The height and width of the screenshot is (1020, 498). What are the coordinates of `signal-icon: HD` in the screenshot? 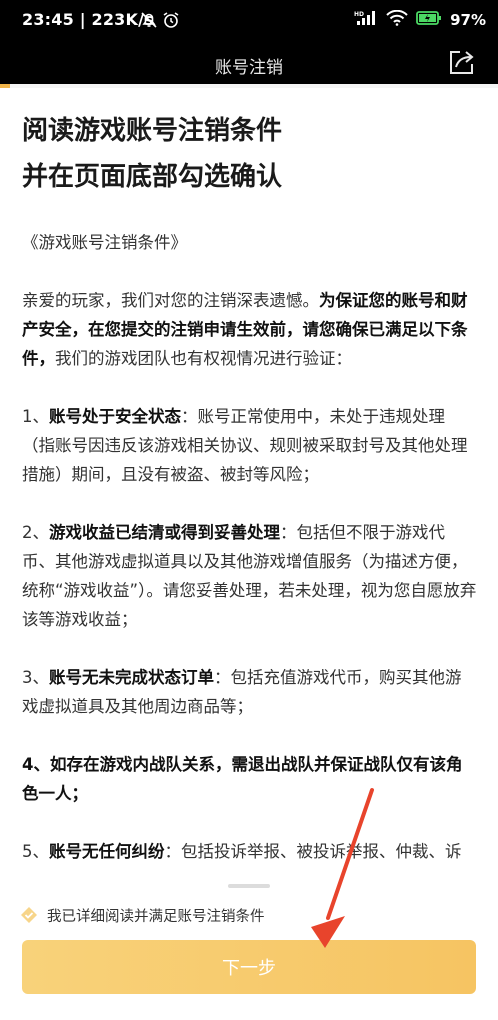 It's located at (366, 20).